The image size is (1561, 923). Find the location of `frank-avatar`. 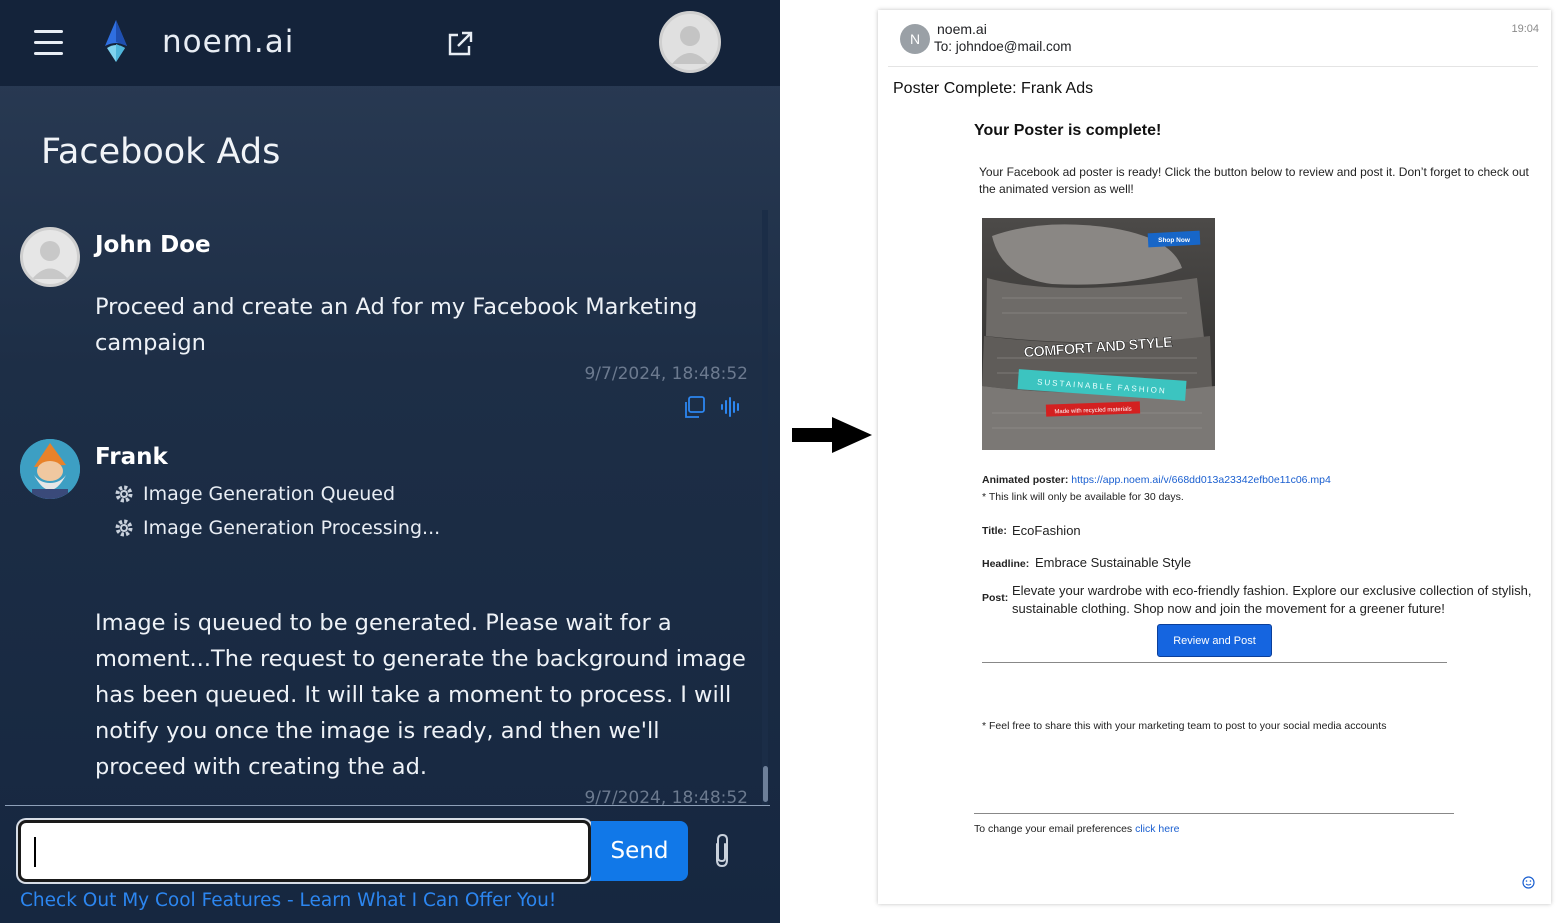

frank-avatar is located at coordinates (50, 469).